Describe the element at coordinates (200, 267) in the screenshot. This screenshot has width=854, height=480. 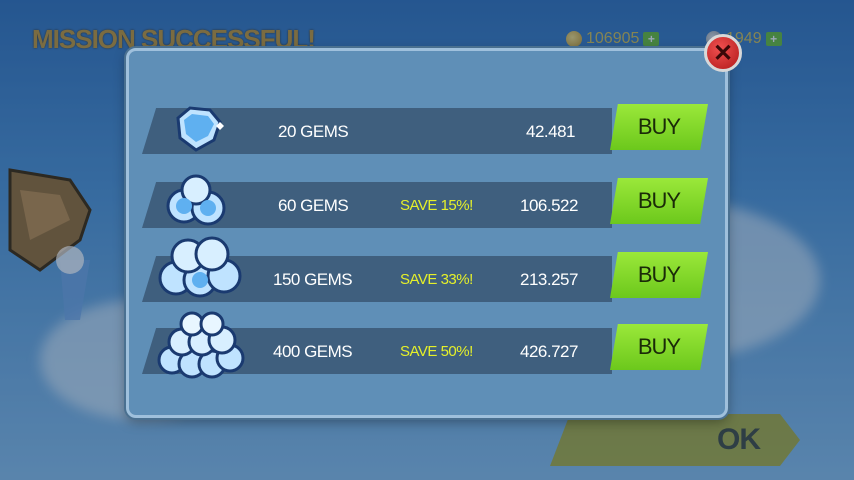
I see `gem-pack-large-icon` at that location.